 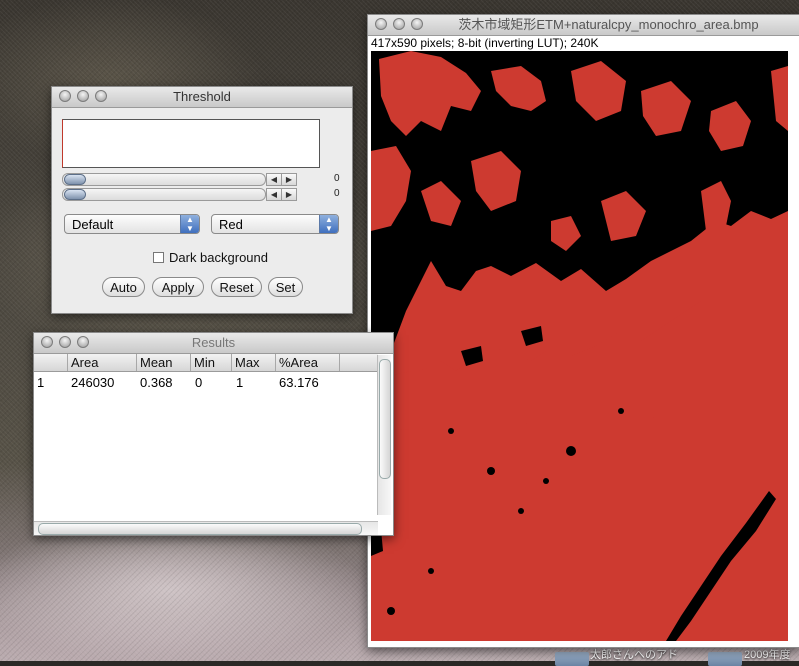 I want to click on desktop-icon-label: 太郎さんへのアド, so click(x=634, y=654).